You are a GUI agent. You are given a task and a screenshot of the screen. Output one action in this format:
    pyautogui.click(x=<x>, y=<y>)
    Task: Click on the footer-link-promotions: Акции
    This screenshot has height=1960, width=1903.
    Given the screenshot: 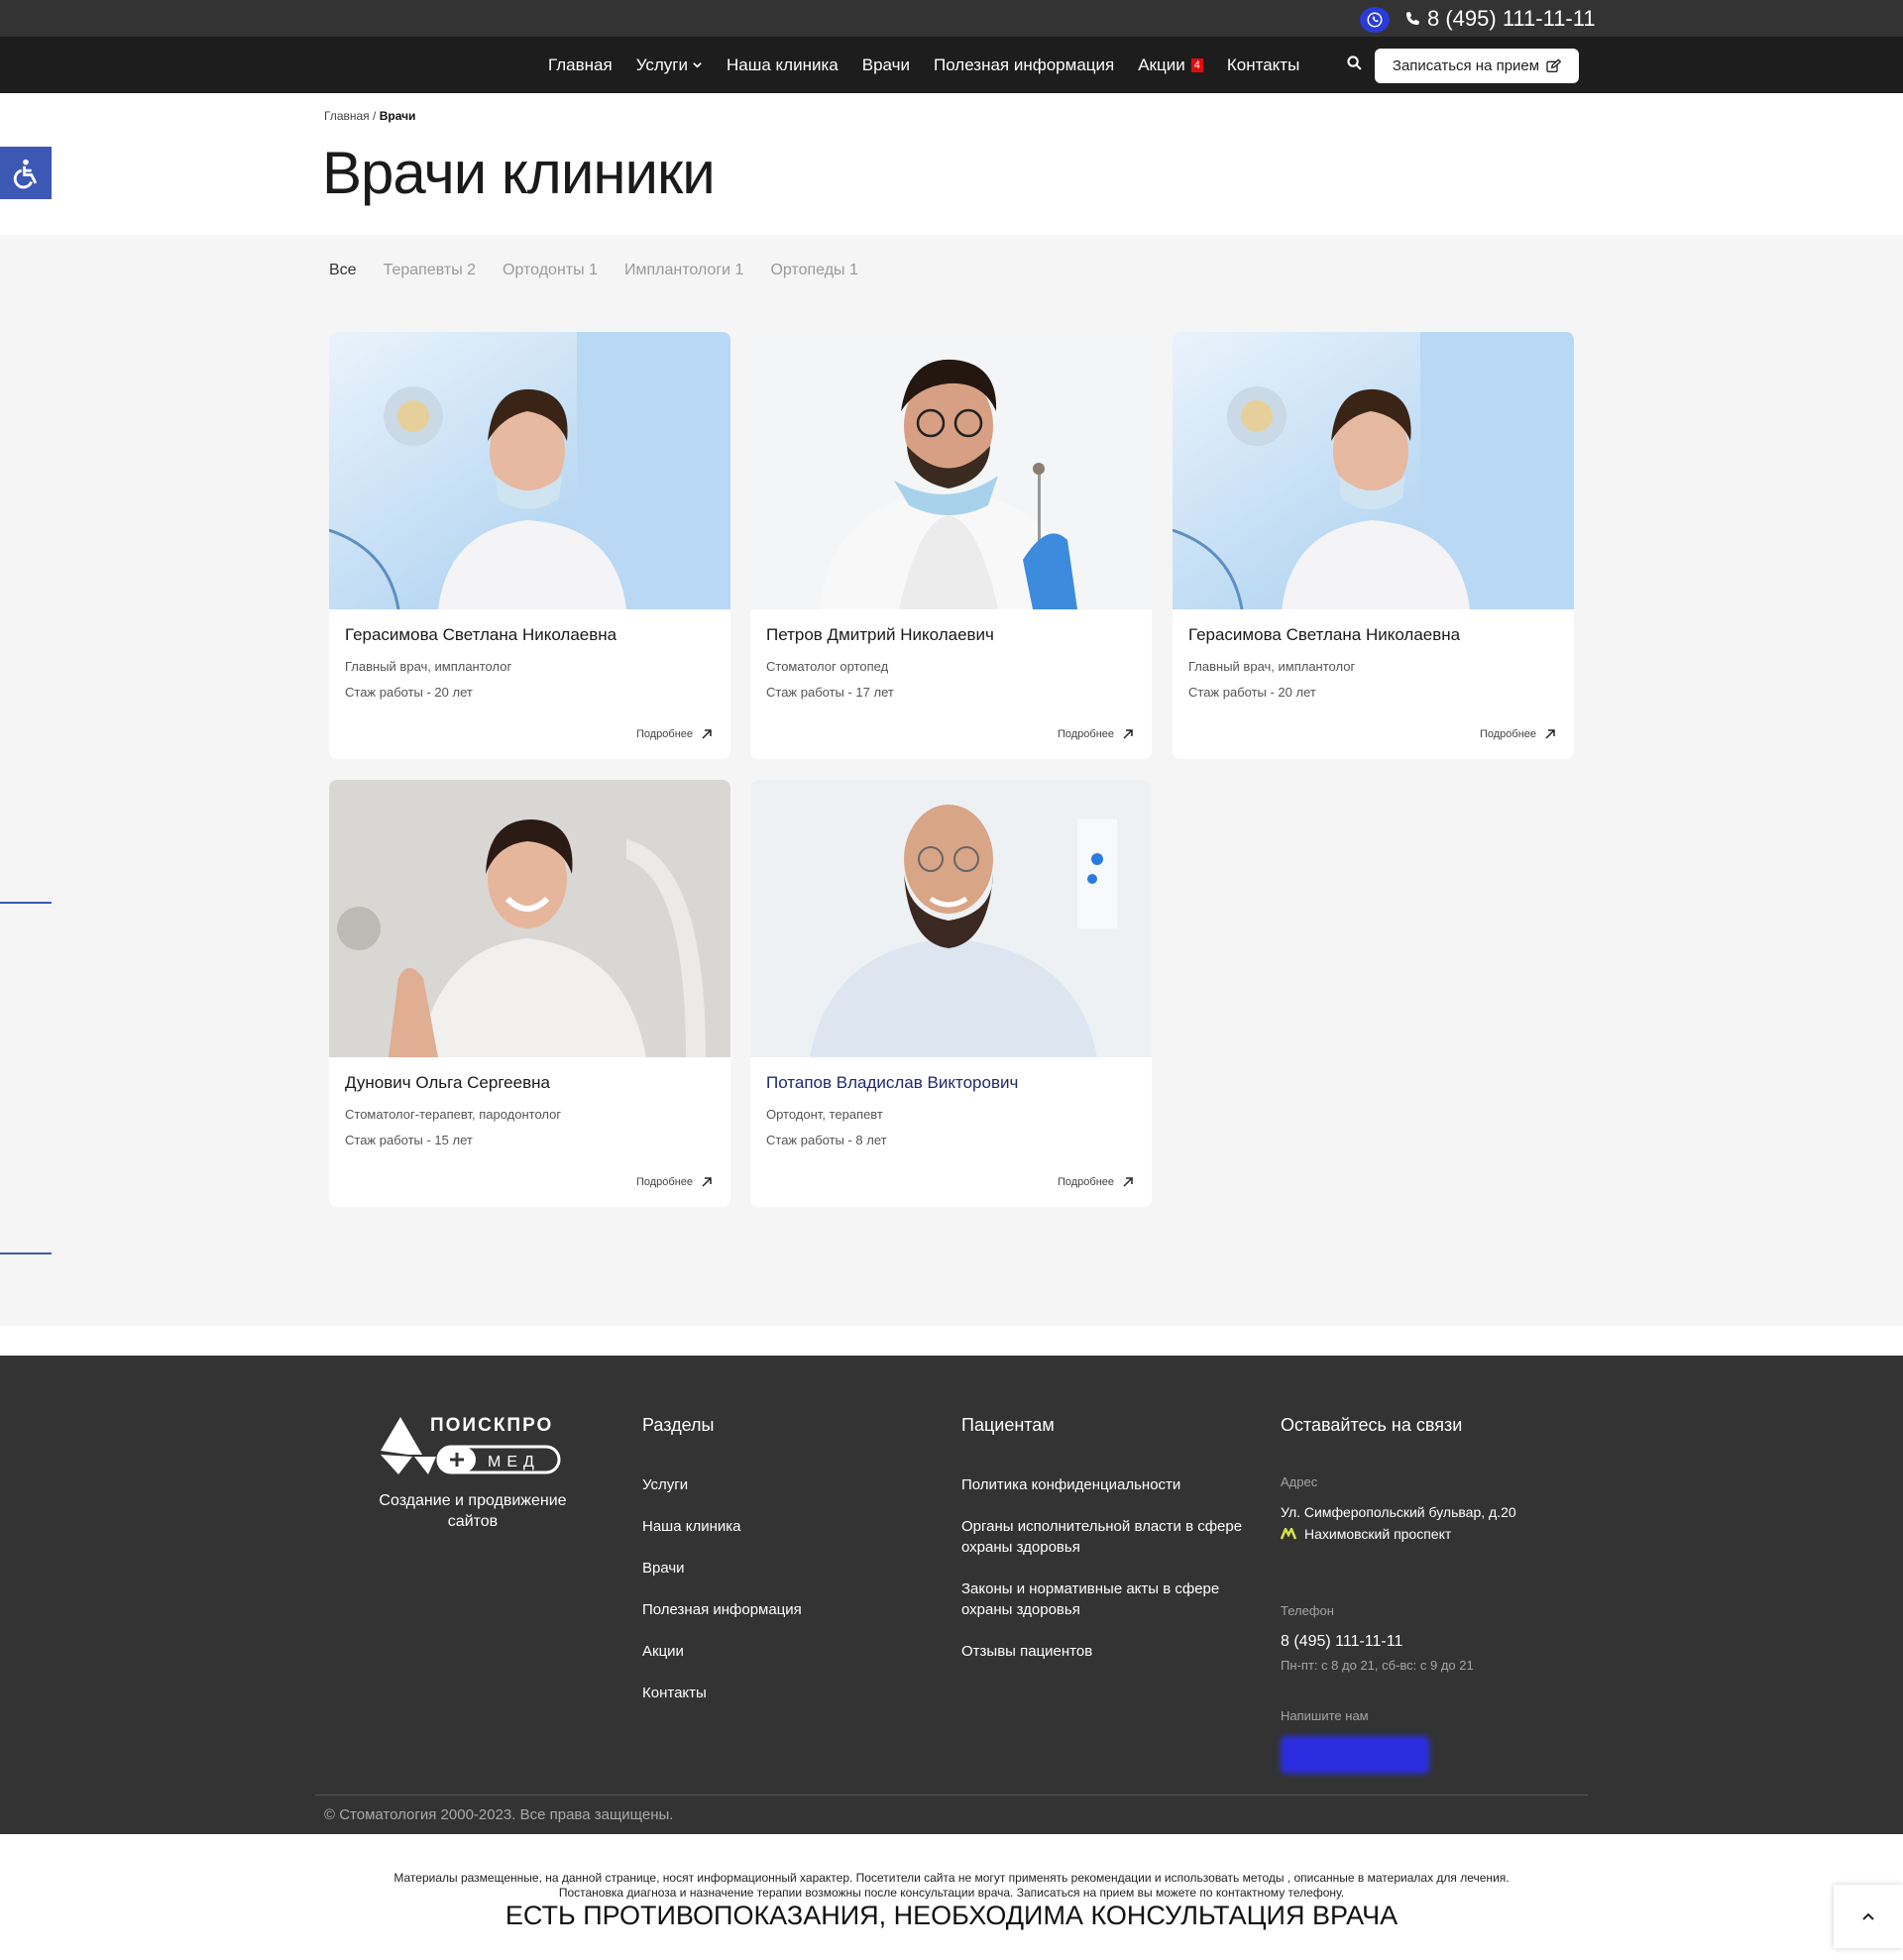 What is the action you would take?
    pyautogui.click(x=663, y=1651)
    